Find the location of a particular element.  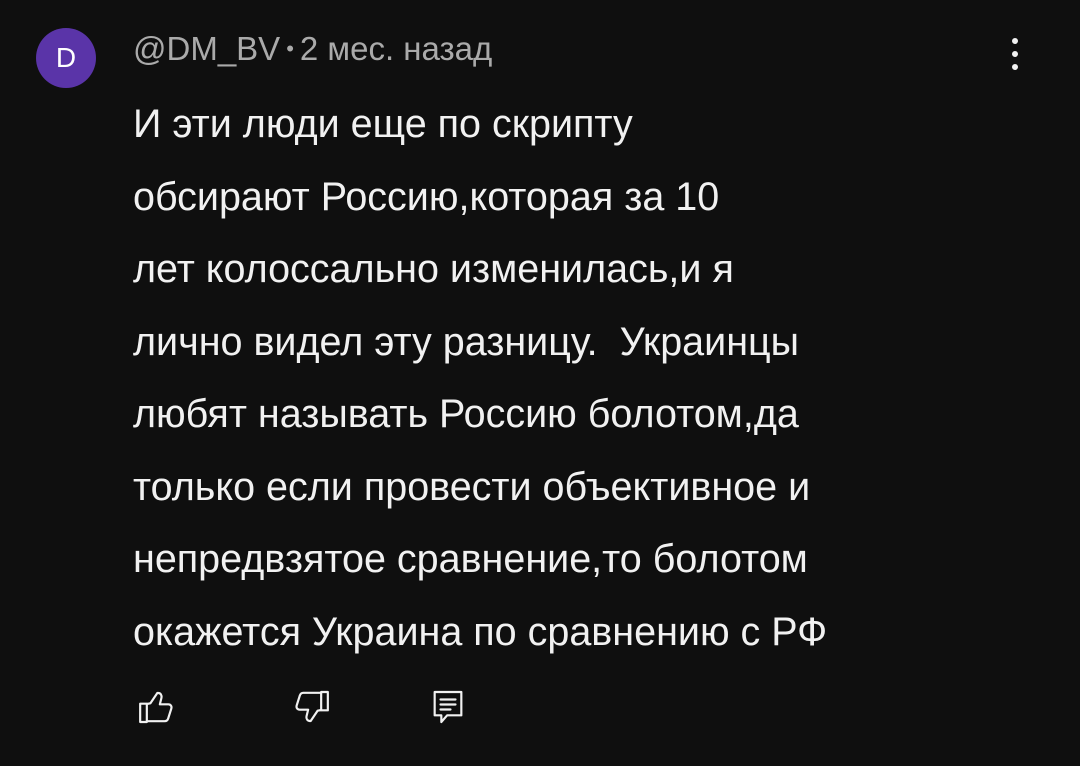

reply-comment-icon is located at coordinates (448, 707).